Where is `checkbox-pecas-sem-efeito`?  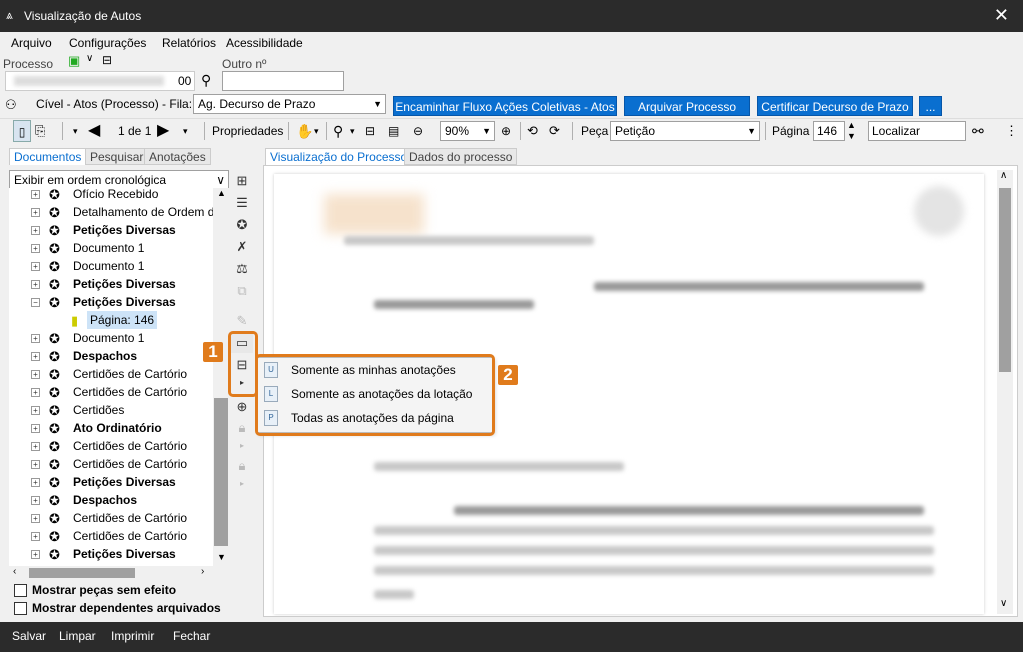 checkbox-pecas-sem-efeito is located at coordinates (20, 590).